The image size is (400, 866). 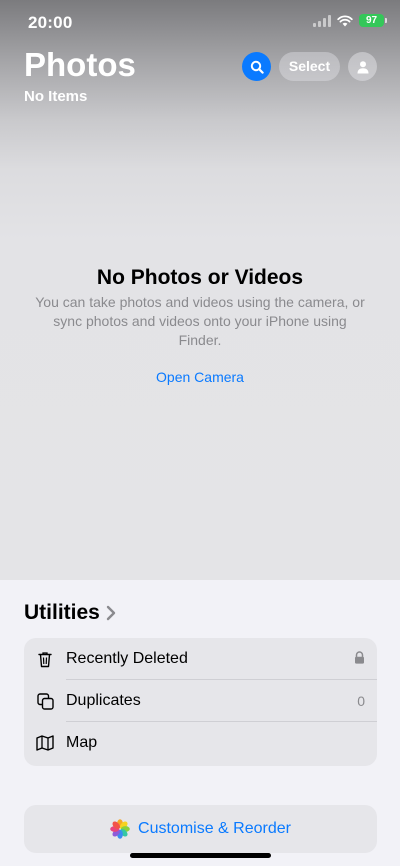 What do you see at coordinates (373, 20) in the screenshot?
I see `battery-indicator: 97` at bounding box center [373, 20].